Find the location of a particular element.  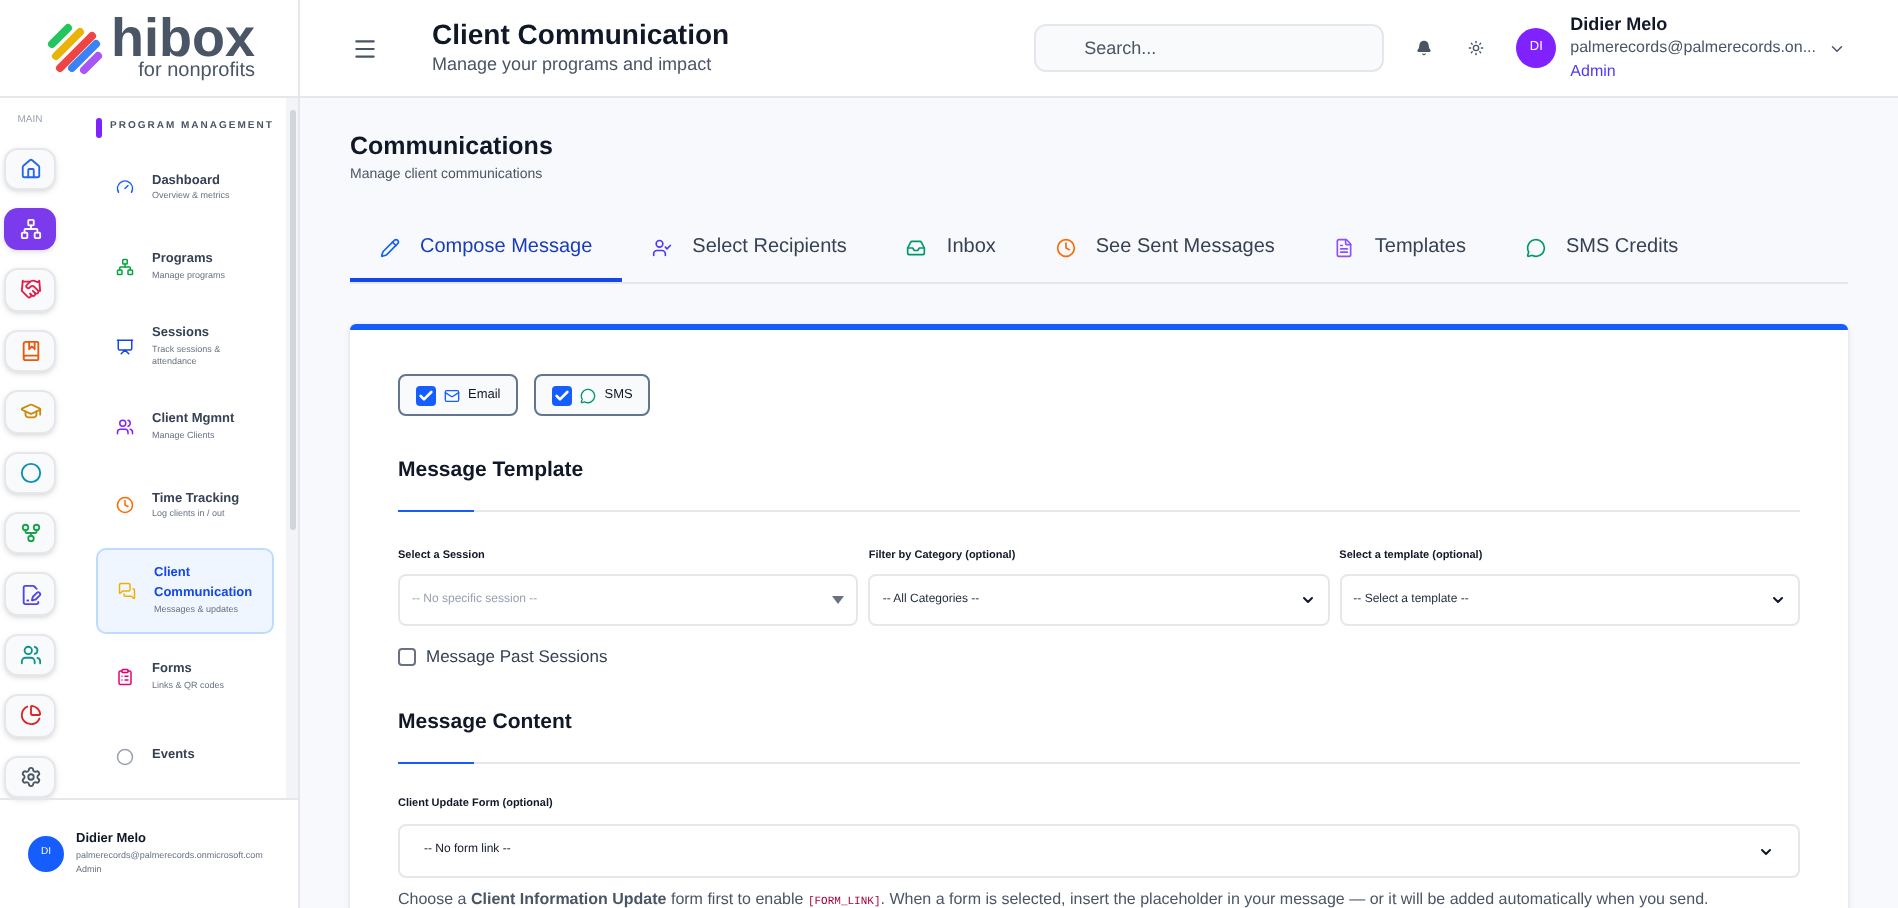

tab: Compose Message is located at coordinates (486, 249).